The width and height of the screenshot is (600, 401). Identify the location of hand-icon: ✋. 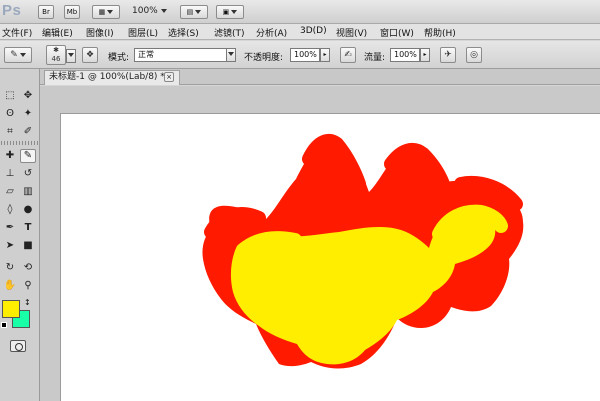
(10, 286).